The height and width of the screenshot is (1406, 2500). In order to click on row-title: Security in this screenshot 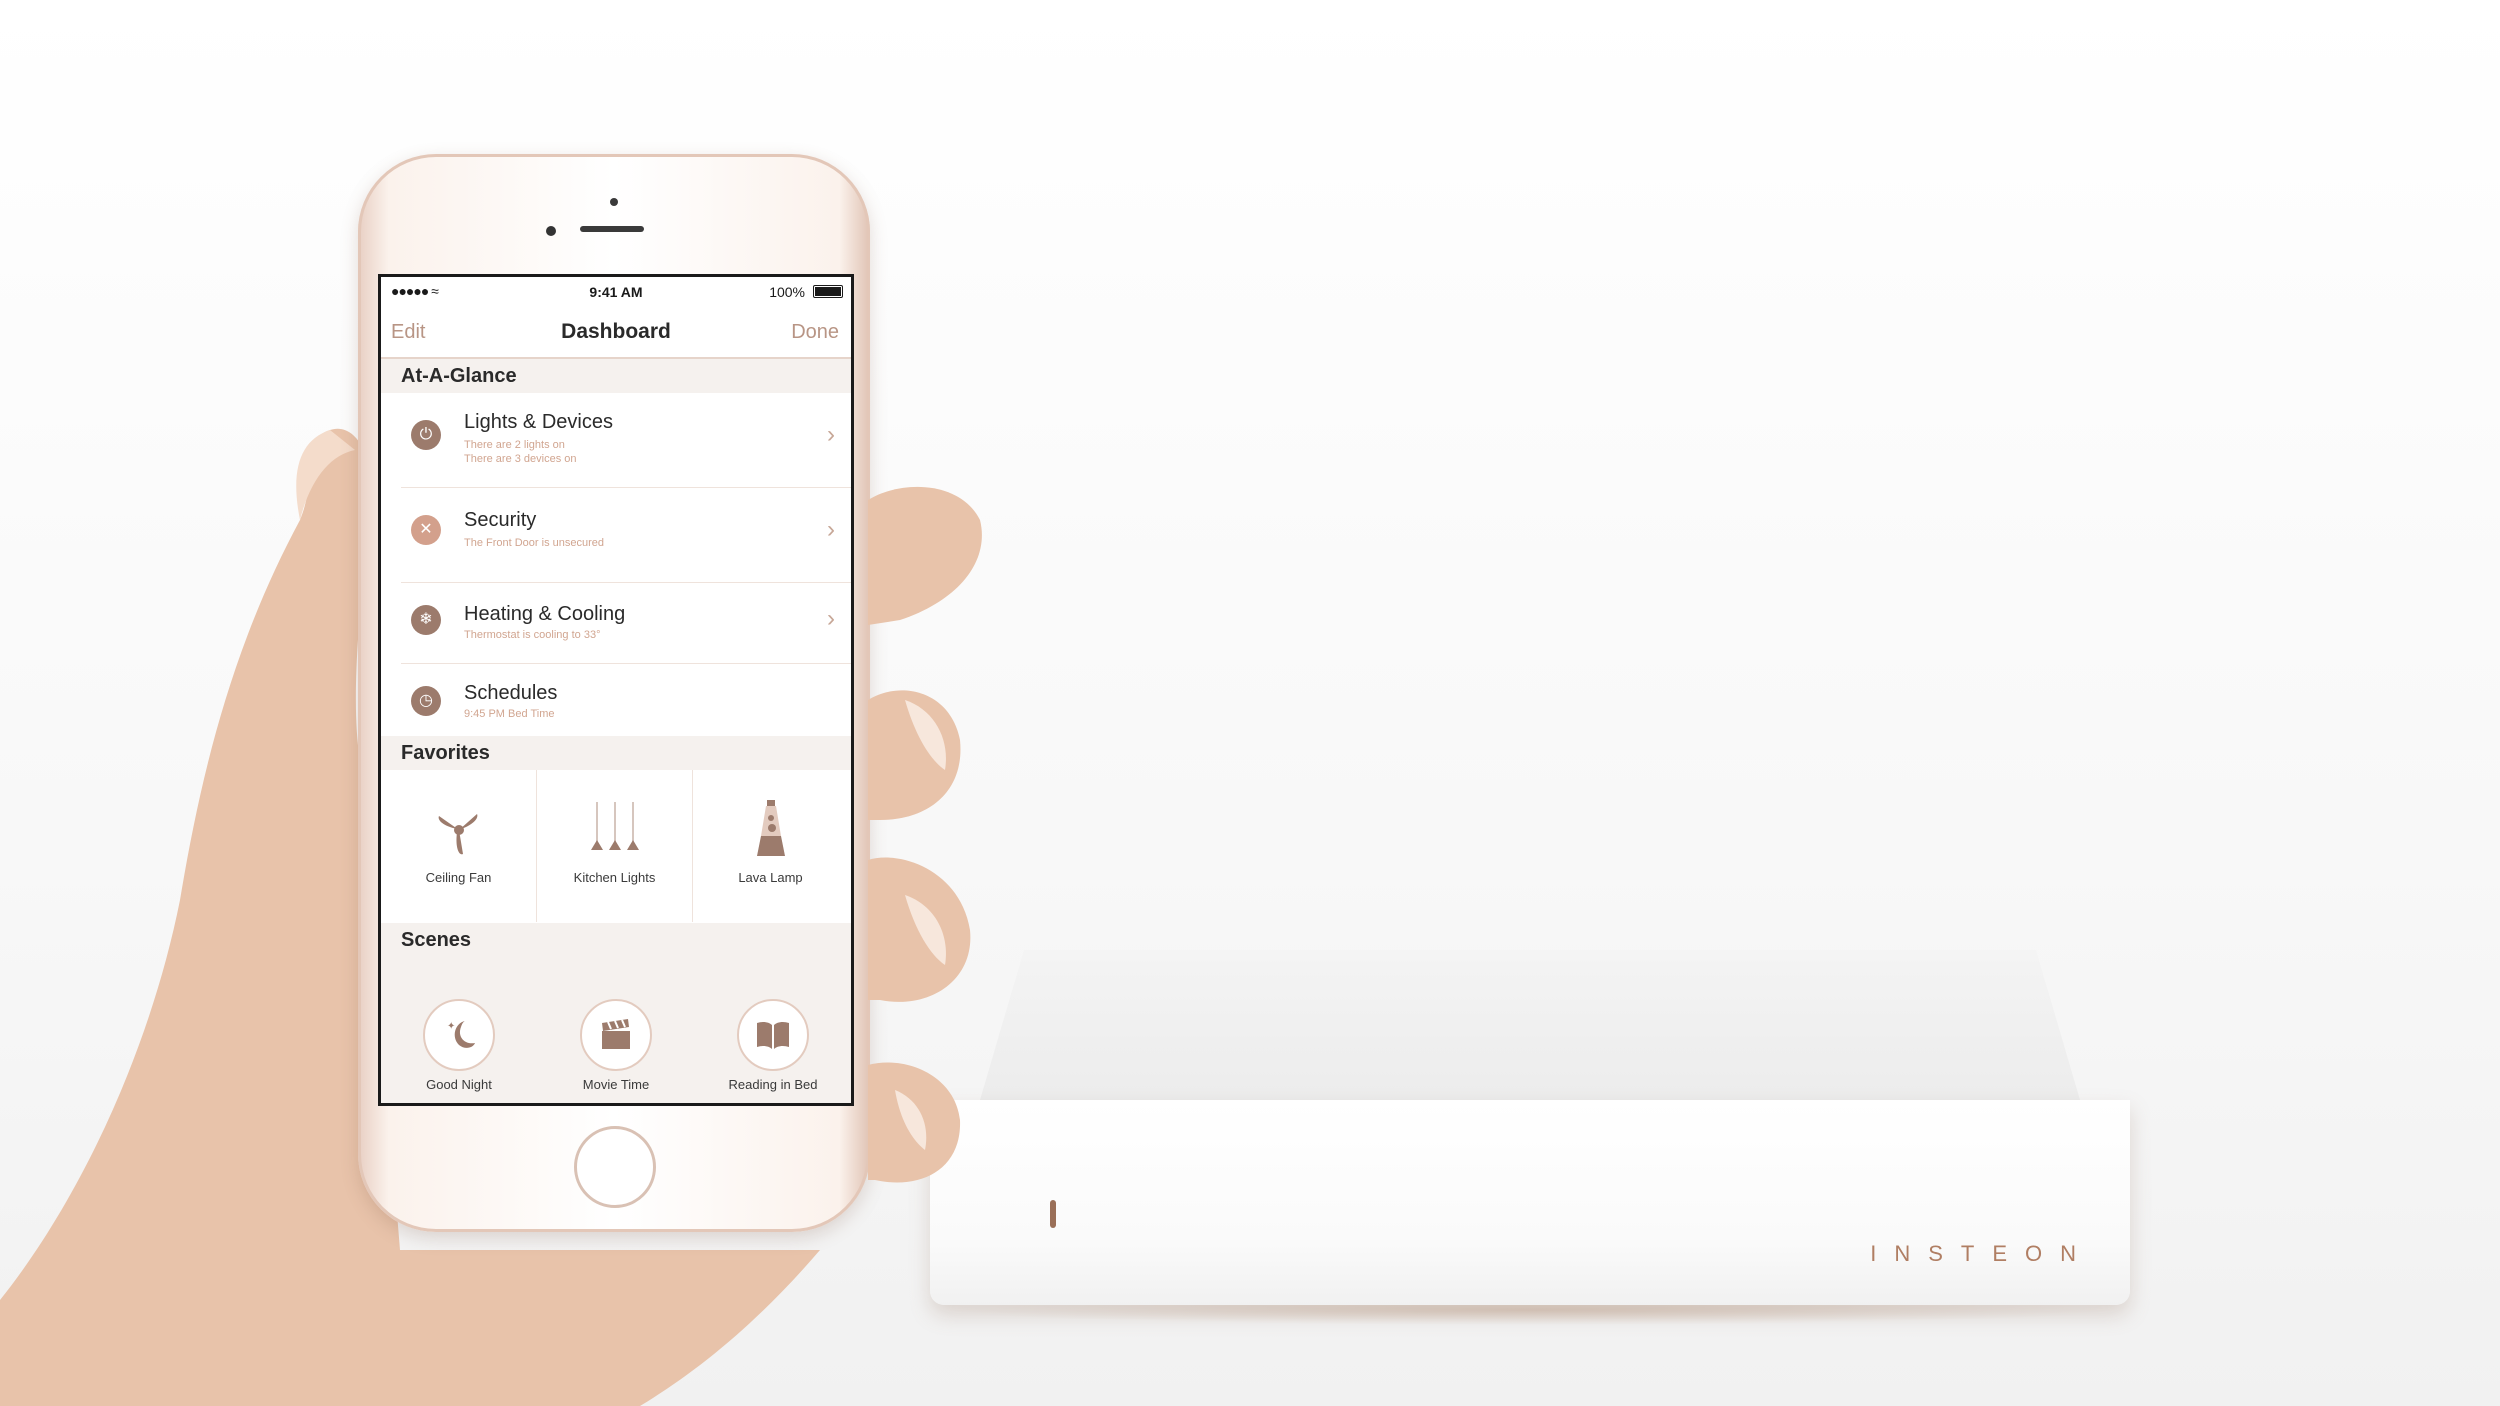, I will do `click(500, 520)`.